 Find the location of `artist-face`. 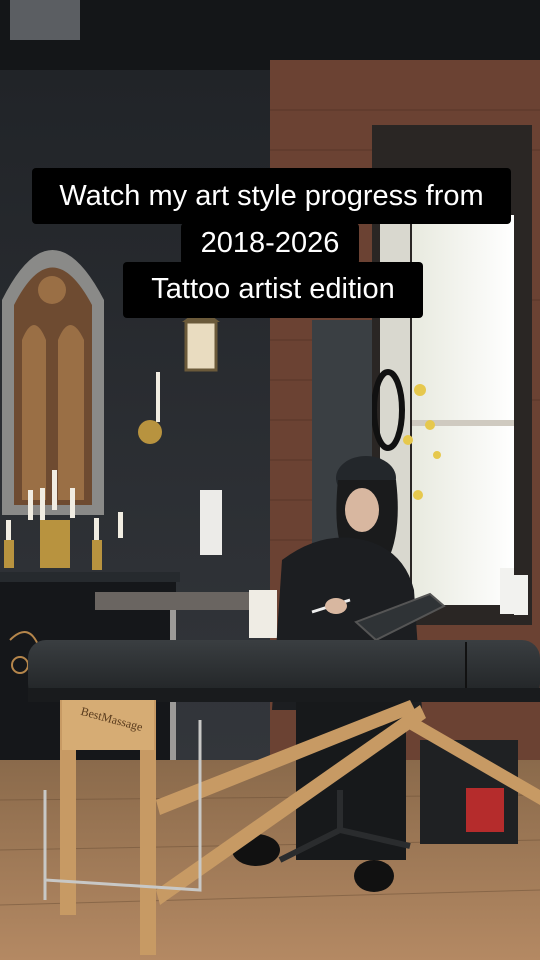

artist-face is located at coordinates (362, 510).